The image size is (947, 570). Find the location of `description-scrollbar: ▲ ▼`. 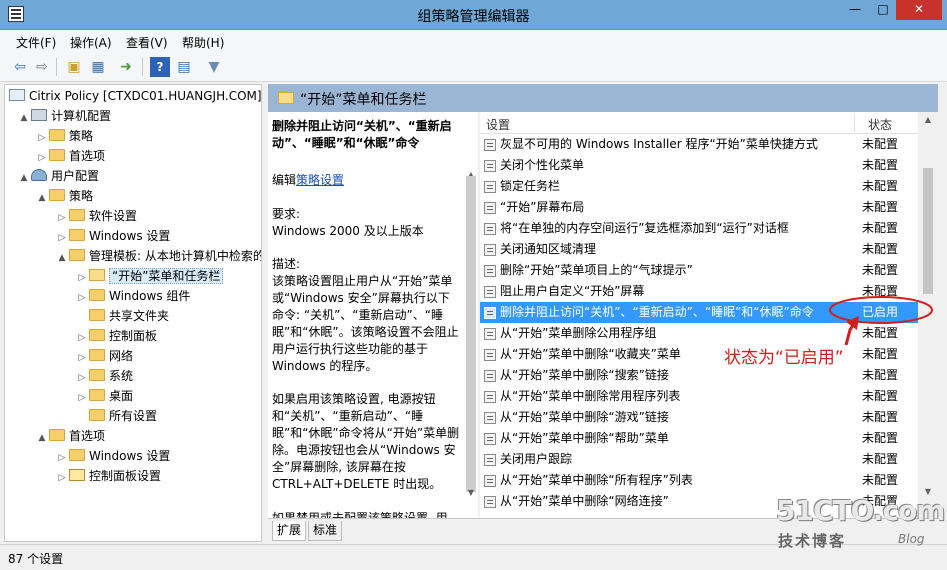

description-scrollbar: ▲ ▼ is located at coordinates (471, 315).